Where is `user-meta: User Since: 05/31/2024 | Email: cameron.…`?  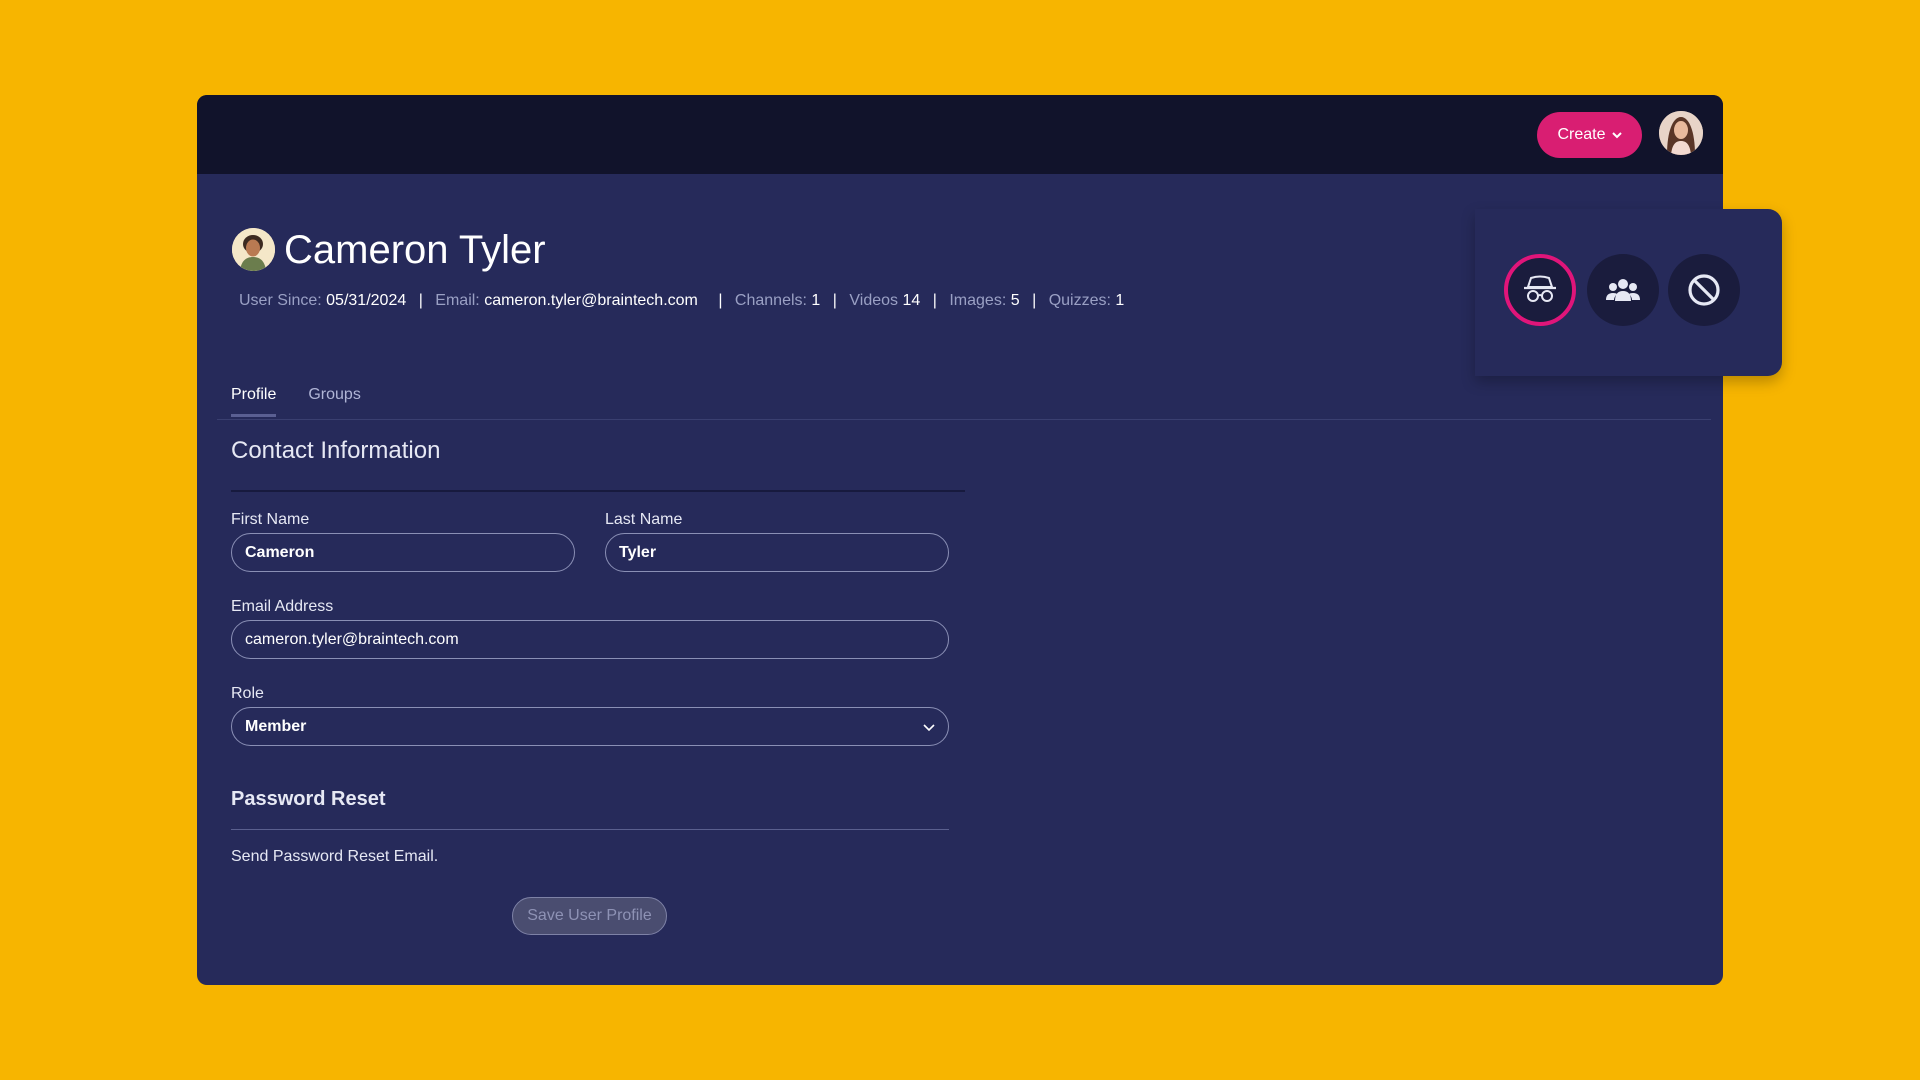
user-meta: User Since: 05/31/2024 | Email: cameron.… is located at coordinates (681, 301).